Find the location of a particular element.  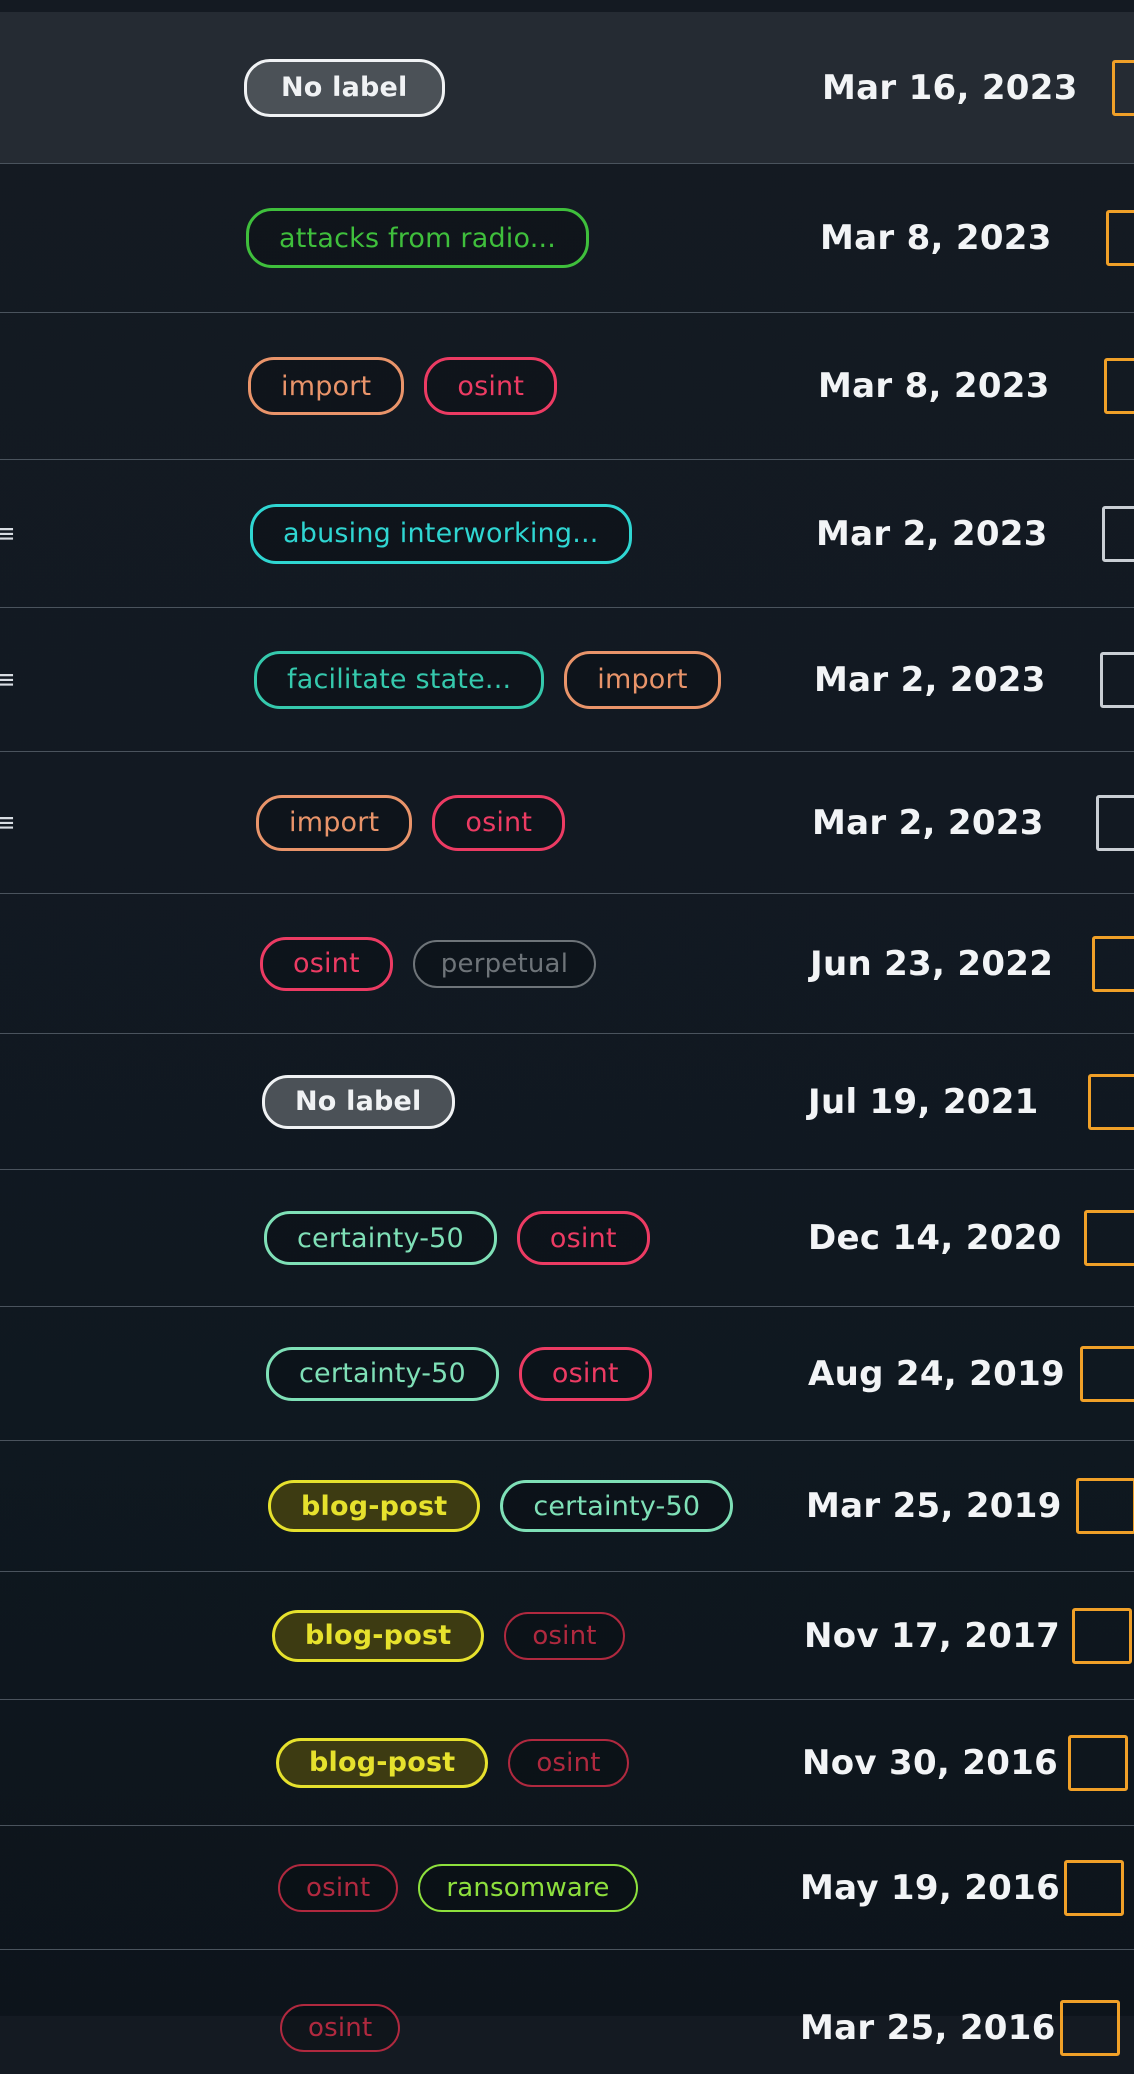

table-row: ≡ facilitate state... import Mar 2, 2023 is located at coordinates (567, 680).